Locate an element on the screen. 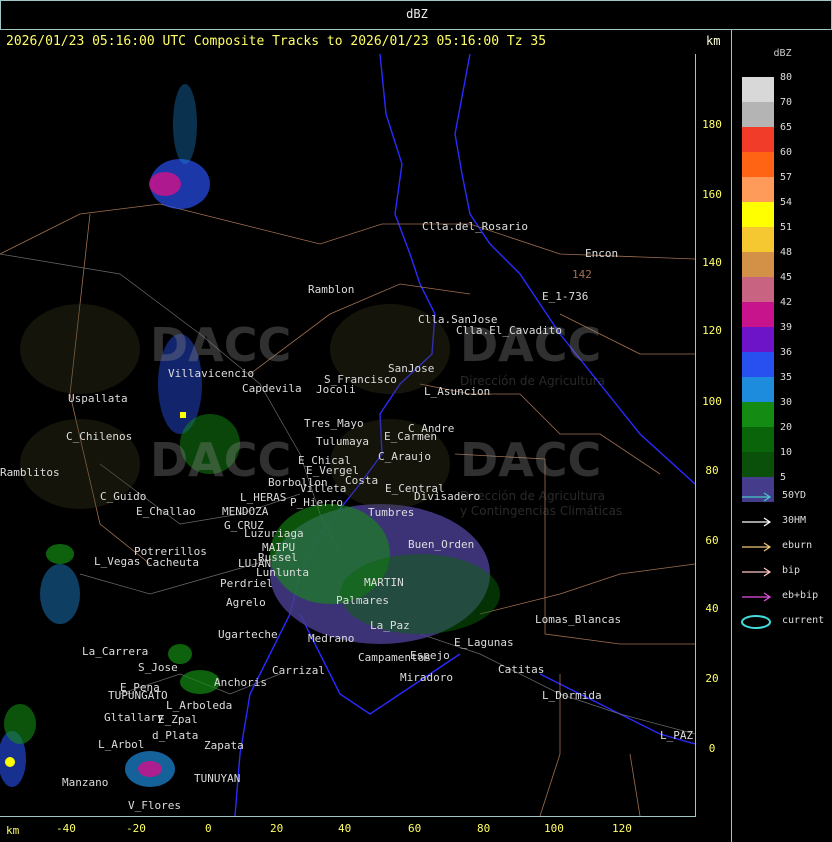 The image size is (832, 842). place-label: La_Carrera is located at coordinates (115, 651).